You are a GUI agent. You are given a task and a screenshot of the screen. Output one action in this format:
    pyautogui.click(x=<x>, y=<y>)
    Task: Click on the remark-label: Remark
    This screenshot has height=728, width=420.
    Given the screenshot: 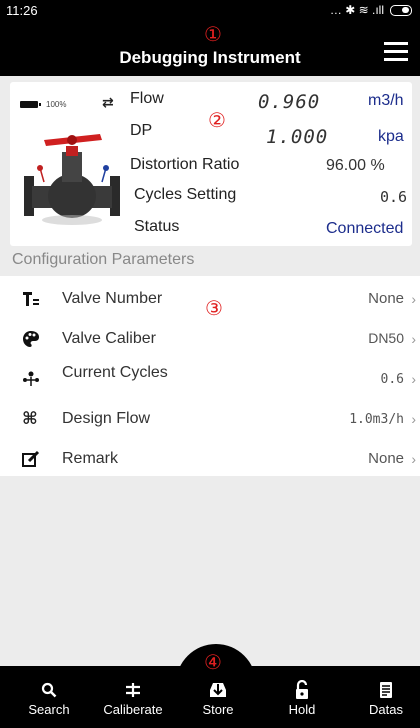 What is the action you would take?
    pyautogui.click(x=90, y=458)
    